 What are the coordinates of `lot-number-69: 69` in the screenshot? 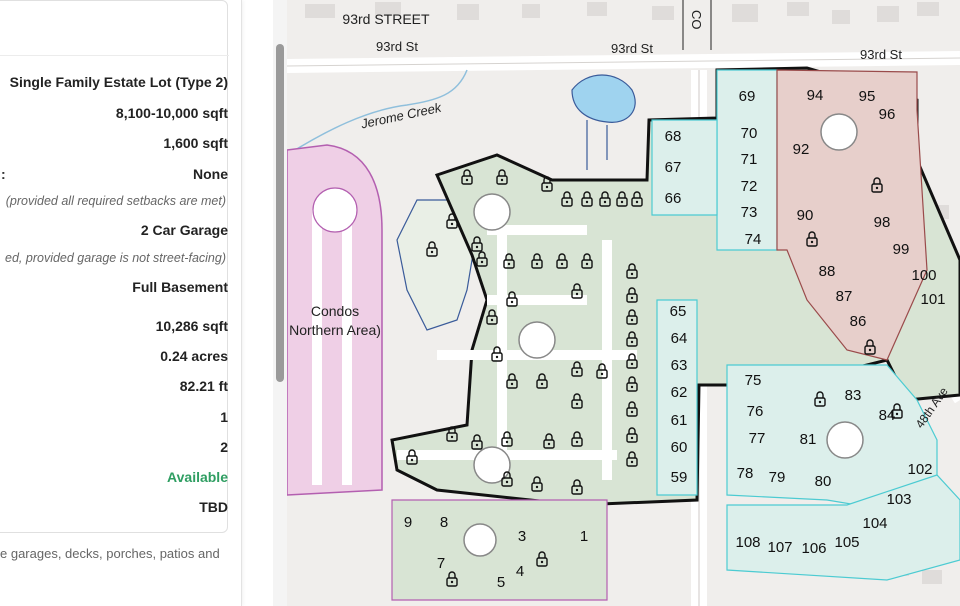 It's located at (747, 96).